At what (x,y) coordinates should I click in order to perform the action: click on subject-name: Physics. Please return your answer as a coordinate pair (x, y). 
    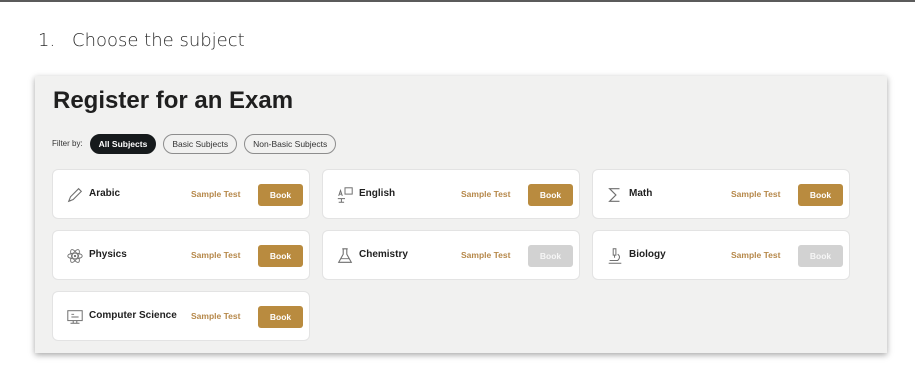
    Looking at the image, I should click on (108, 254).